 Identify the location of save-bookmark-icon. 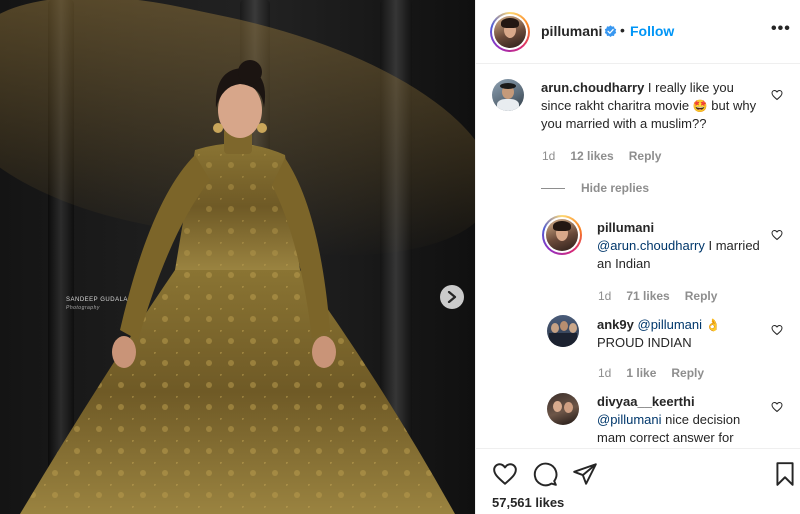
(785, 474).